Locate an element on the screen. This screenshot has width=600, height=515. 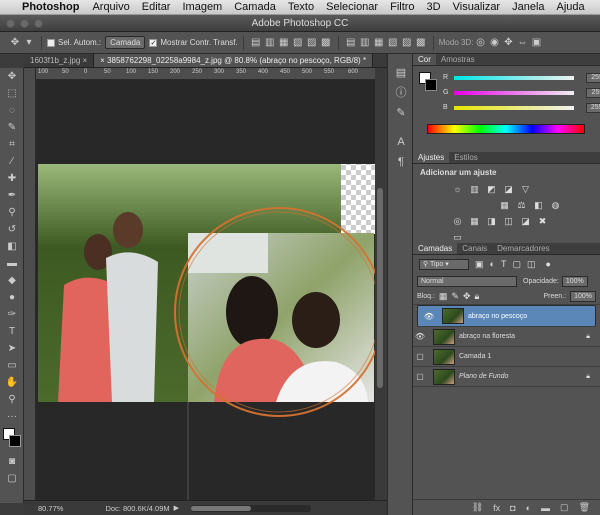
align-top-icon: ▤ is located at coordinates (256, 43).